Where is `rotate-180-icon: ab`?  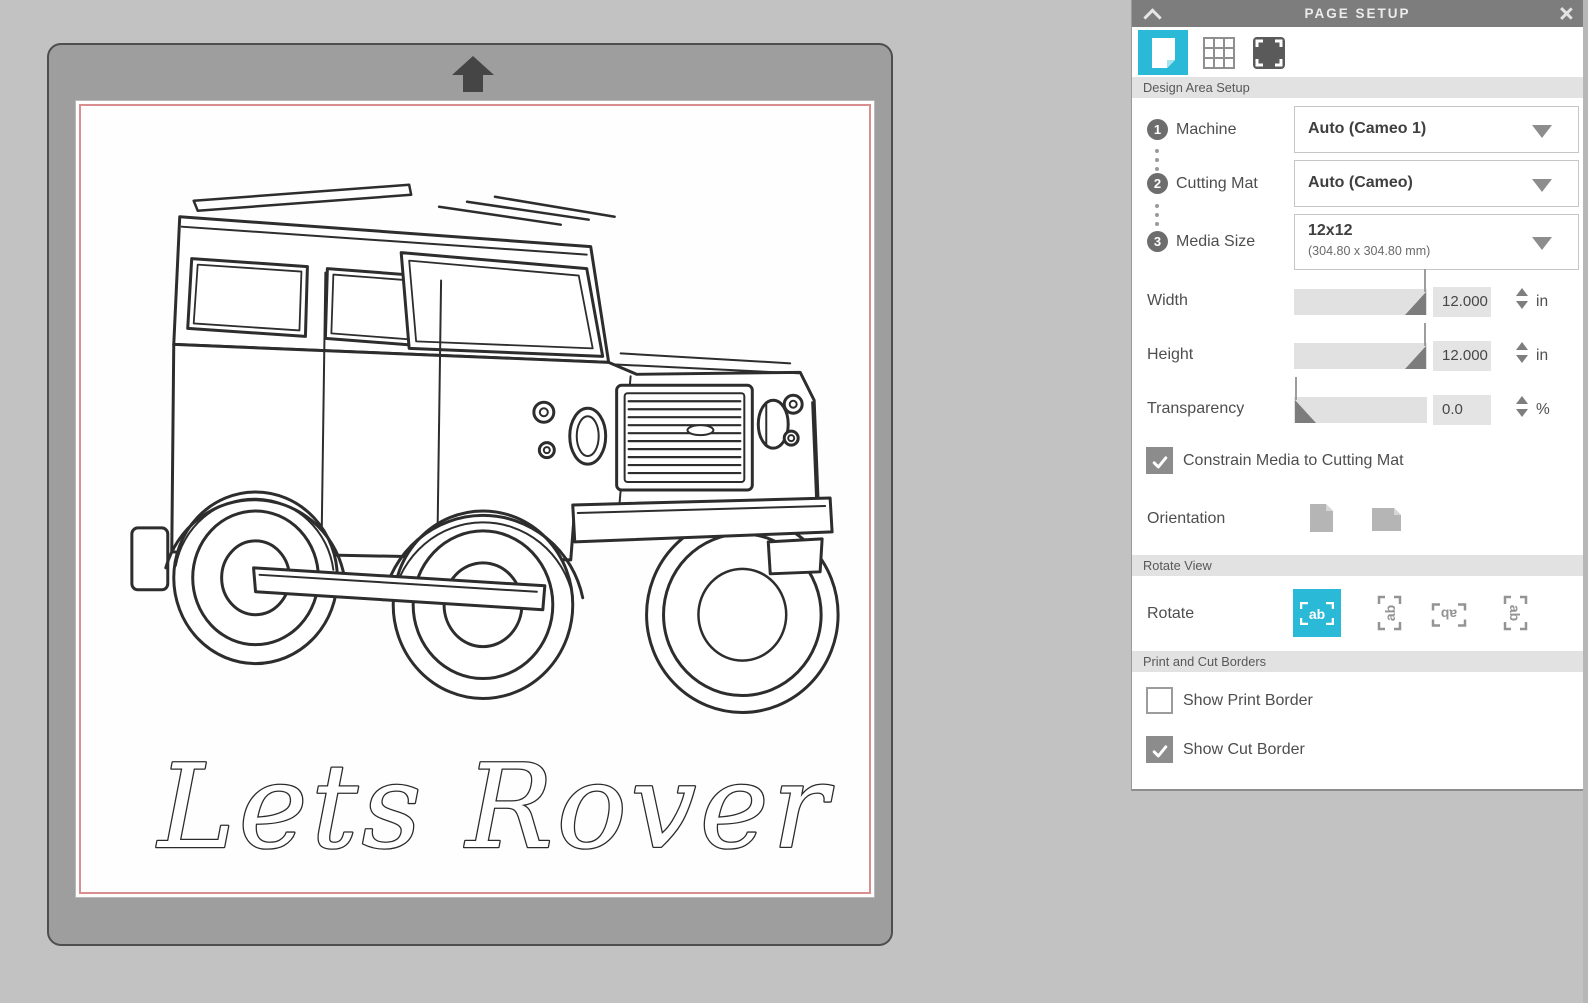 rotate-180-icon: ab is located at coordinates (1449, 615).